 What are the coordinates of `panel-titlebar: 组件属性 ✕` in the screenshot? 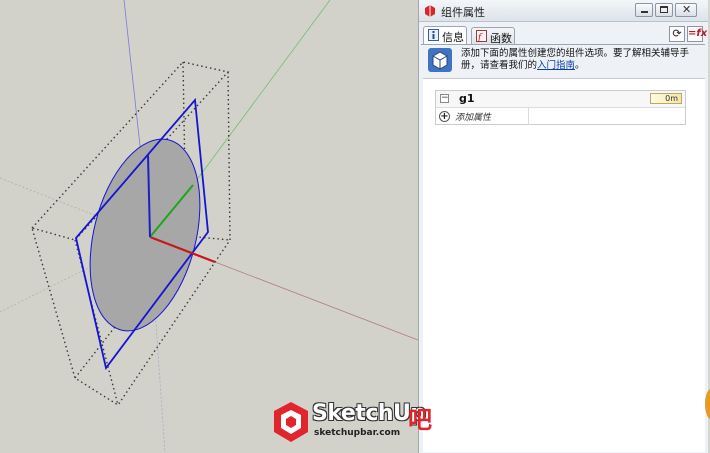 It's located at (563, 11).